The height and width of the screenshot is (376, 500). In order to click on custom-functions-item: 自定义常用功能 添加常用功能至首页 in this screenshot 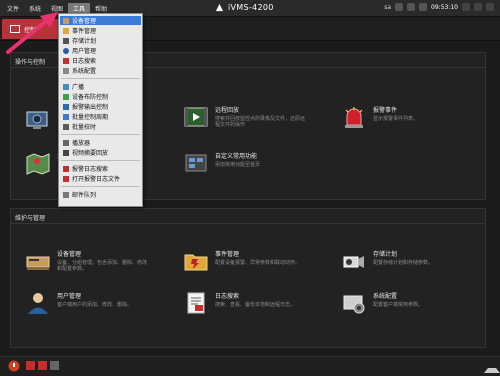, I will do `click(244, 163)`.